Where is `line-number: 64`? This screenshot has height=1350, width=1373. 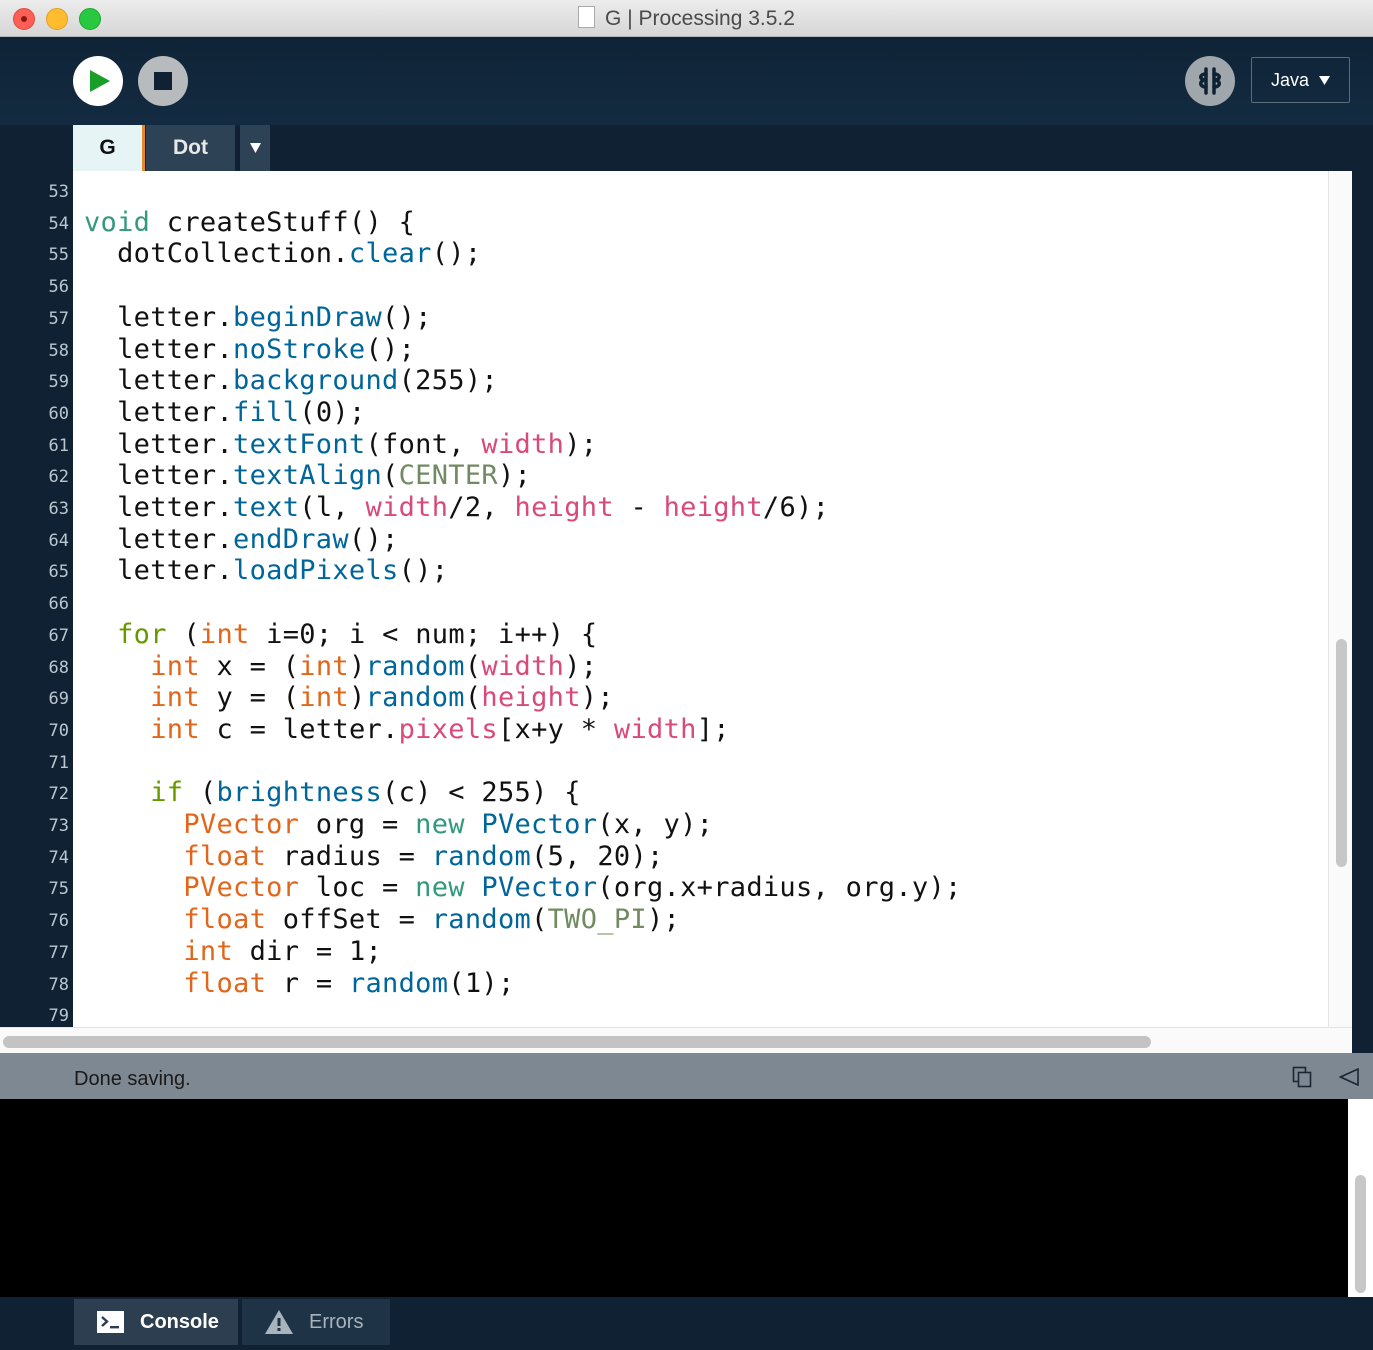
line-number: 64 is located at coordinates (58, 540).